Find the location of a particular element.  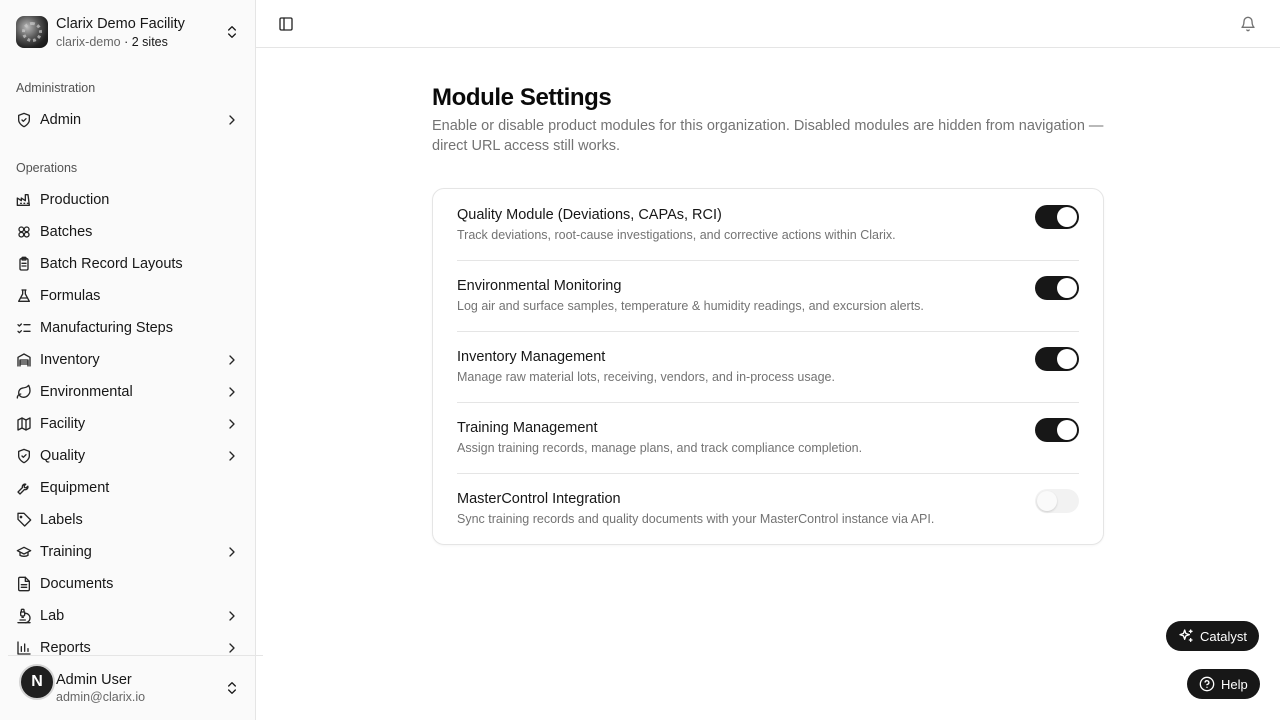

module-title: Training Management is located at coordinates (527, 428).